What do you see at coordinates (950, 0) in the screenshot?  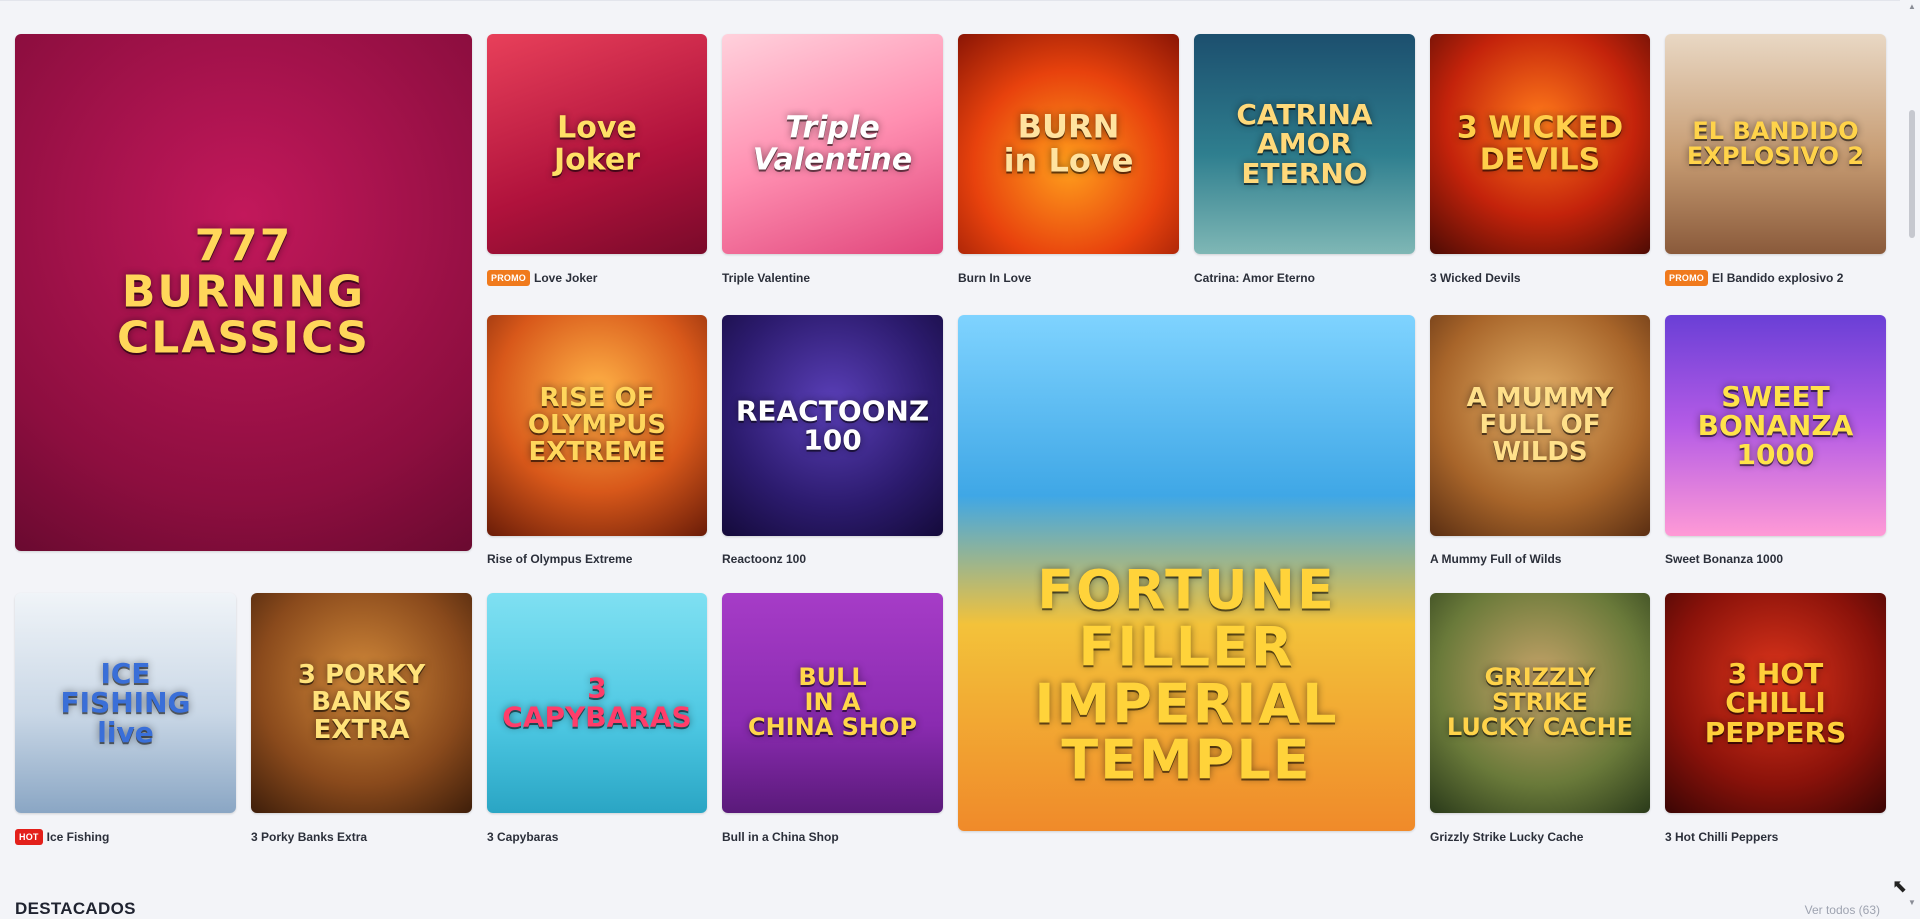 I see `top-divider` at bounding box center [950, 0].